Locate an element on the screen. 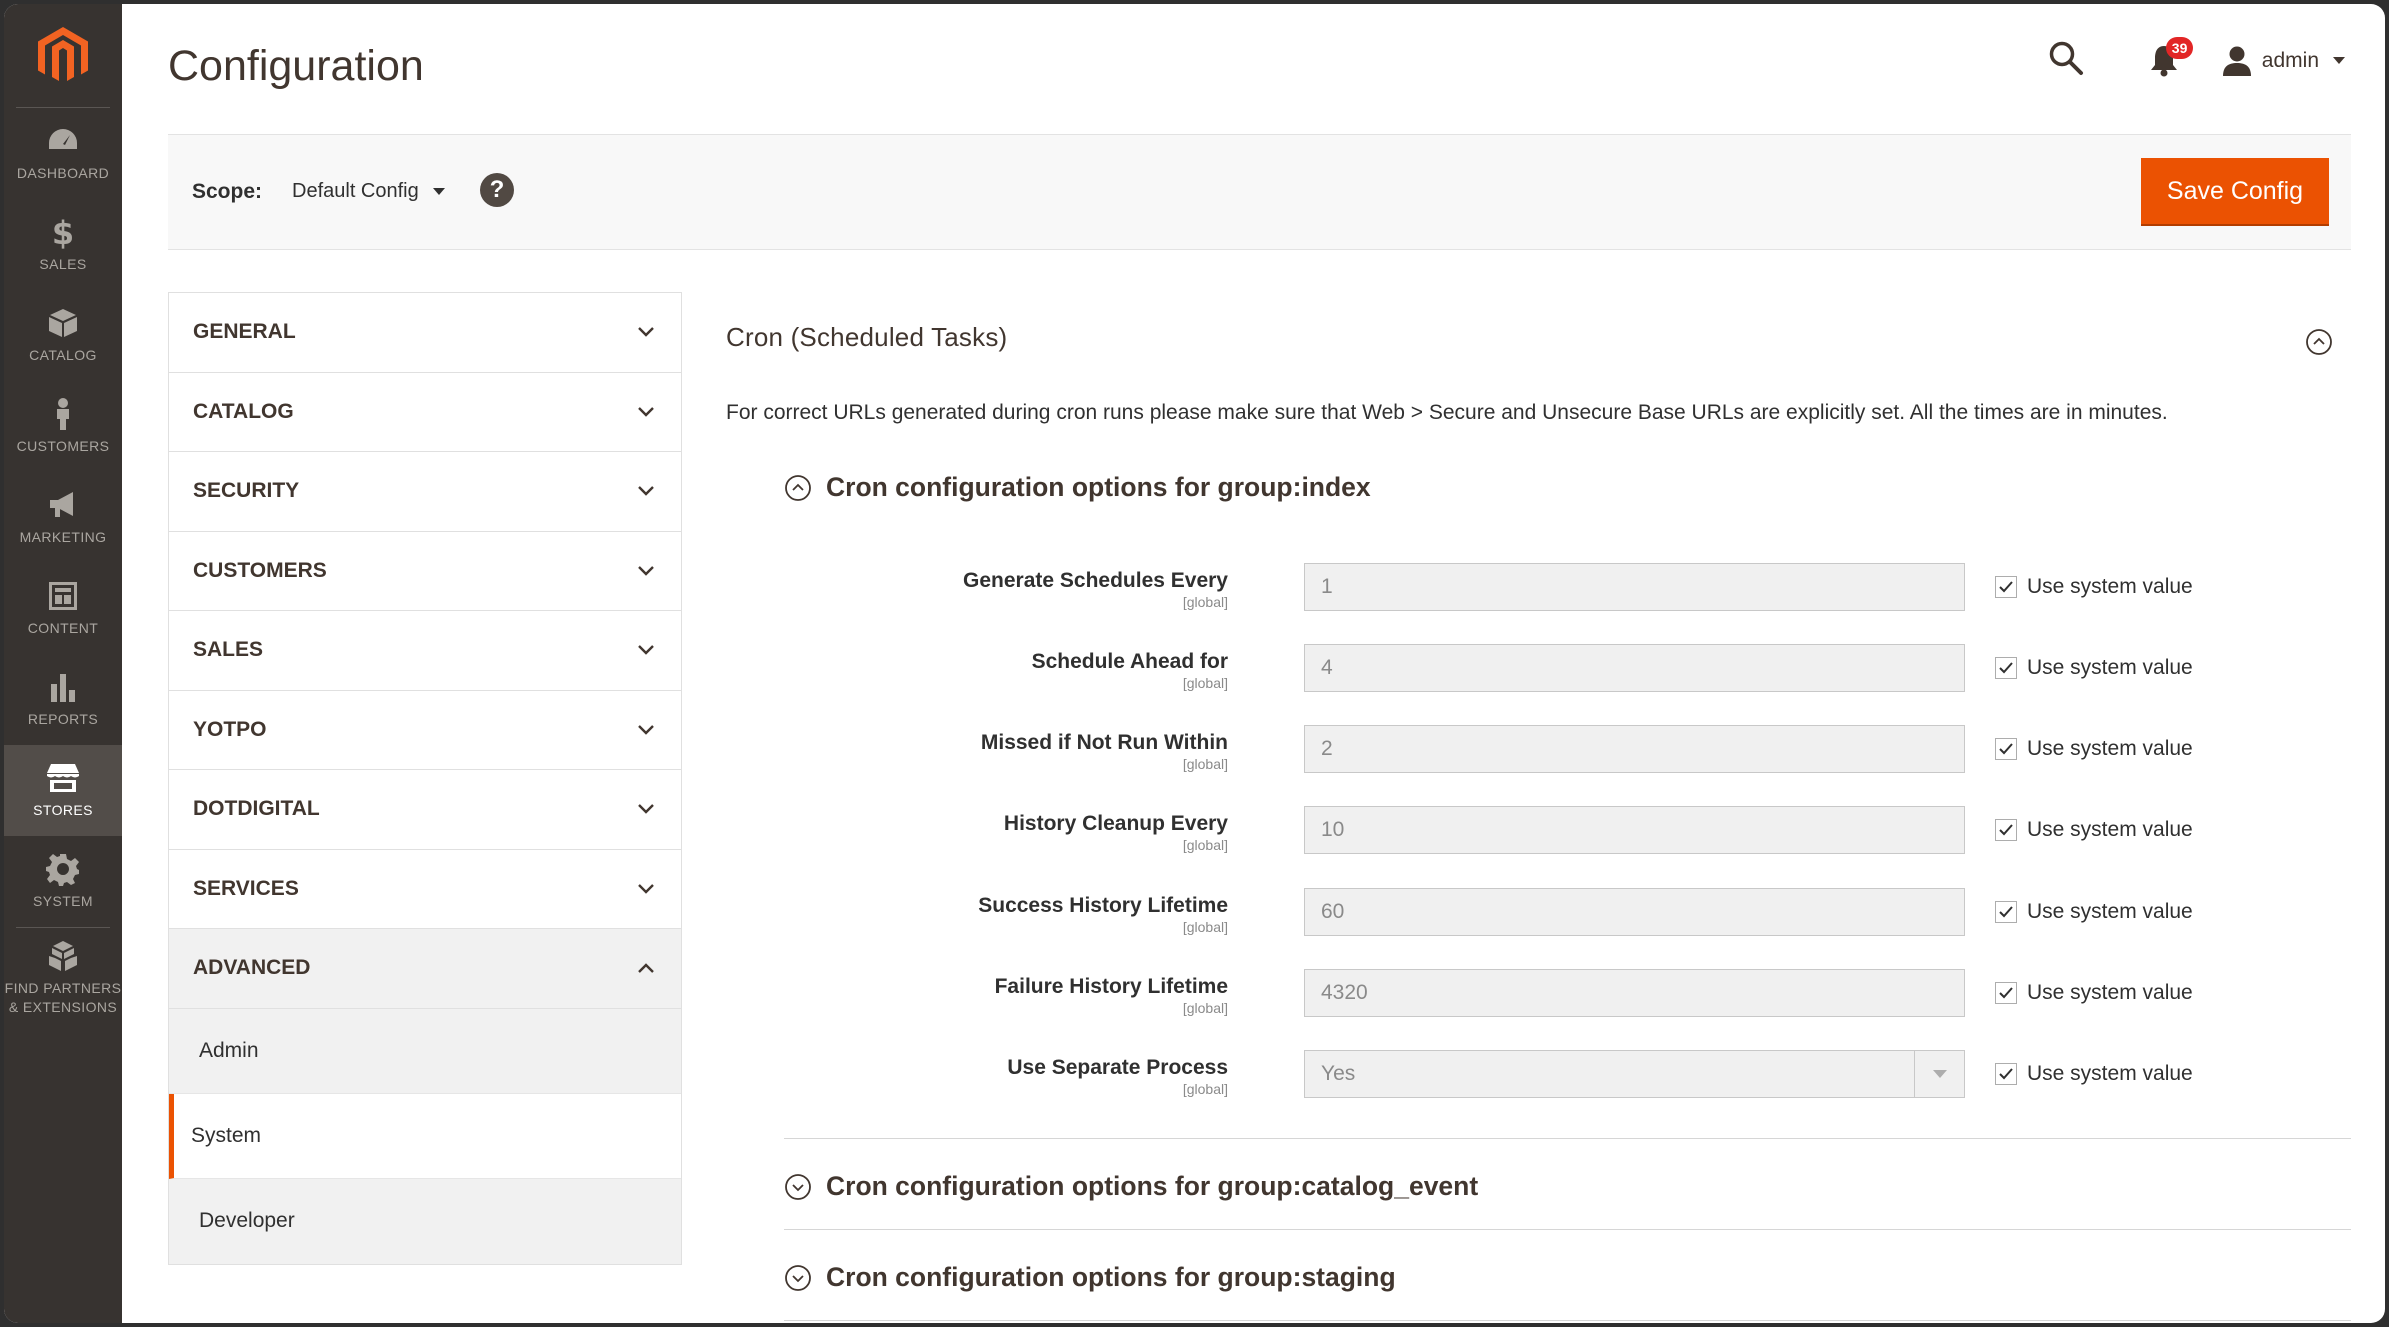 This screenshot has width=2389, height=1327. nav-system: SYSTEM is located at coordinates (63, 881).